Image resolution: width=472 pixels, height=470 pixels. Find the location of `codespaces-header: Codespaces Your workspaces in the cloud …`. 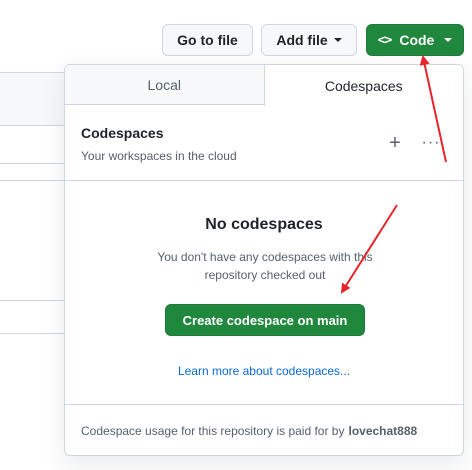

codespaces-header: Codespaces Your workspaces in the cloud … is located at coordinates (264, 143).